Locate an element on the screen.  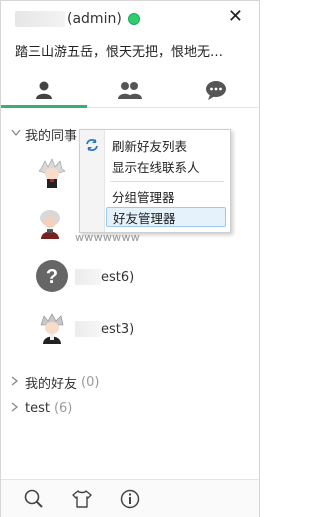
group-label: test is located at coordinates (37, 408).